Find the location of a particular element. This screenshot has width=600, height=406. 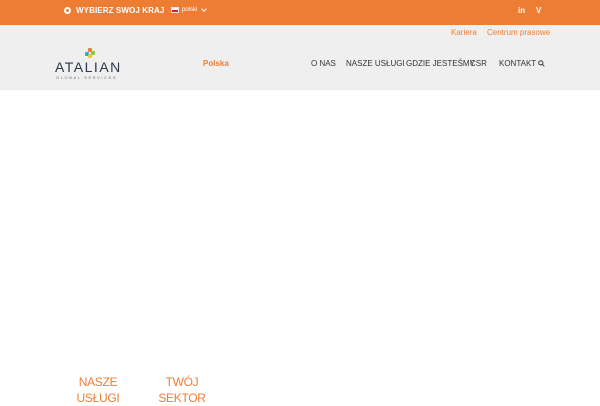

search-icon is located at coordinates (541, 63).